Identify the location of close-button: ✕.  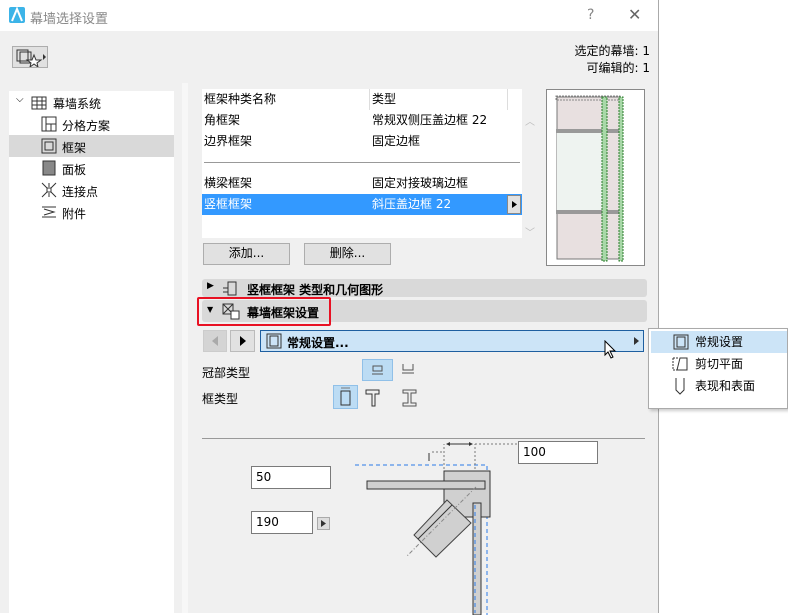
(634, 14).